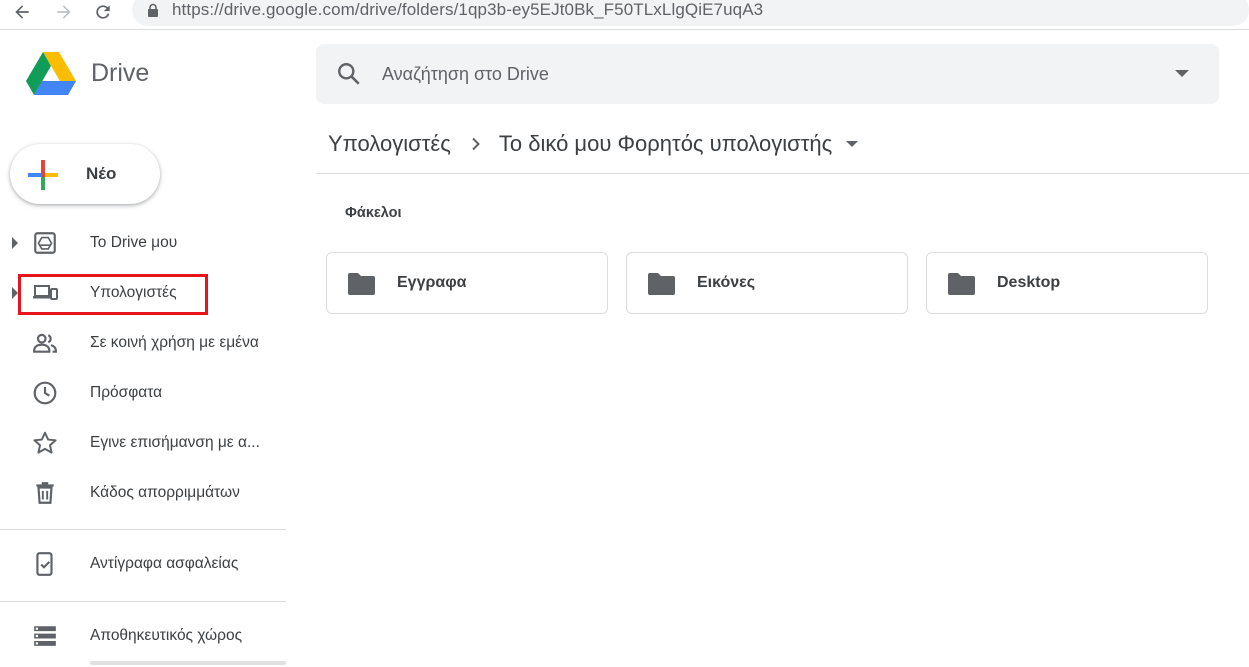  What do you see at coordinates (15, 243) in the screenshot?
I see `expand-arrow-icon` at bounding box center [15, 243].